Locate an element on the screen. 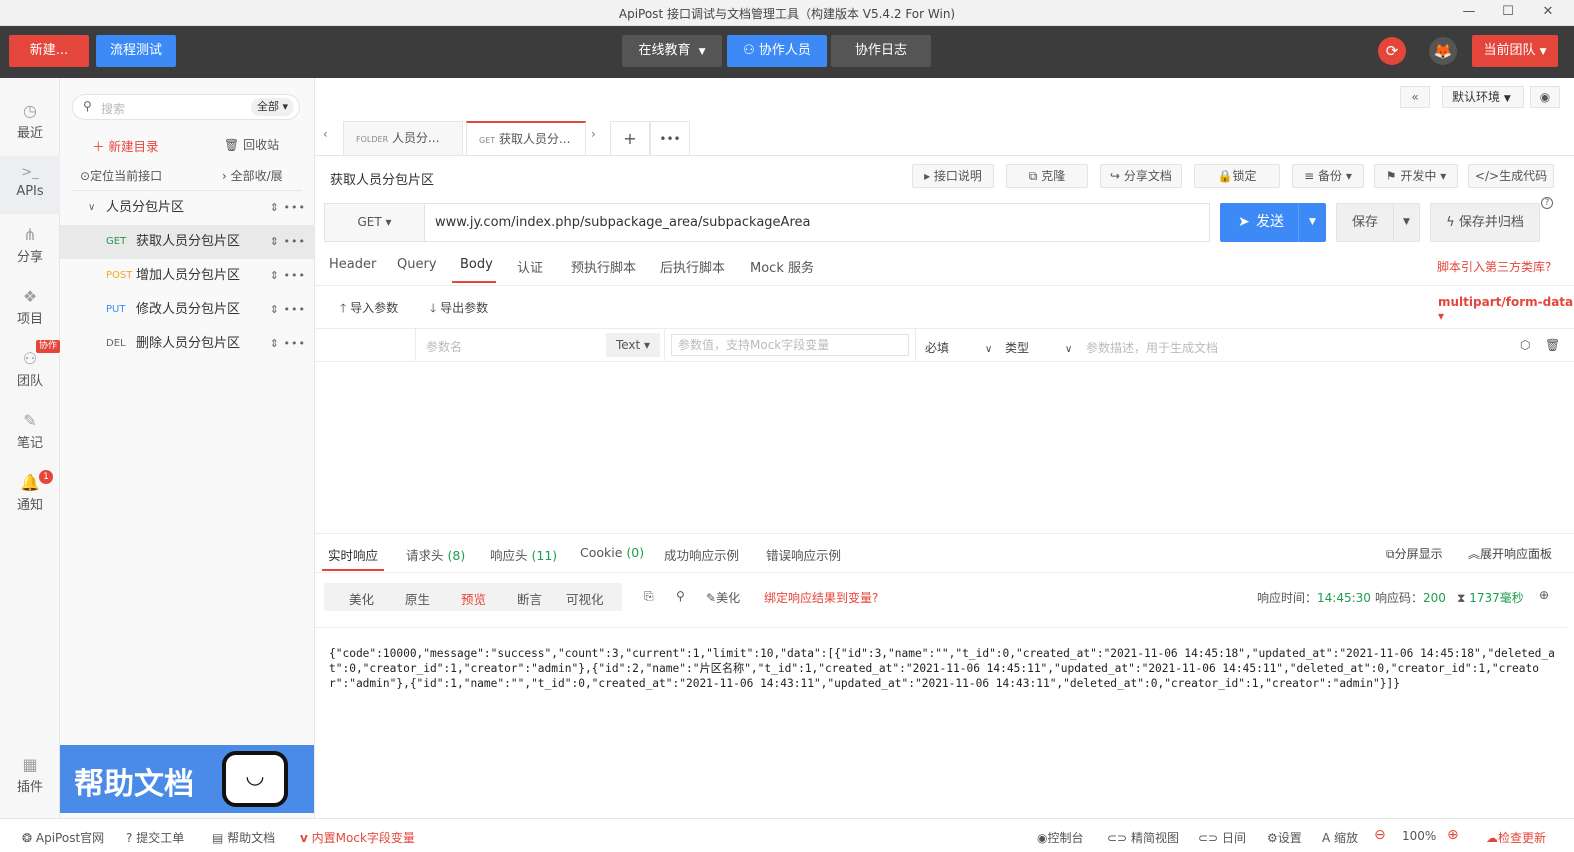 This screenshot has width=1574, height=852. trash-icon: 🗑 is located at coordinates (1552, 345).